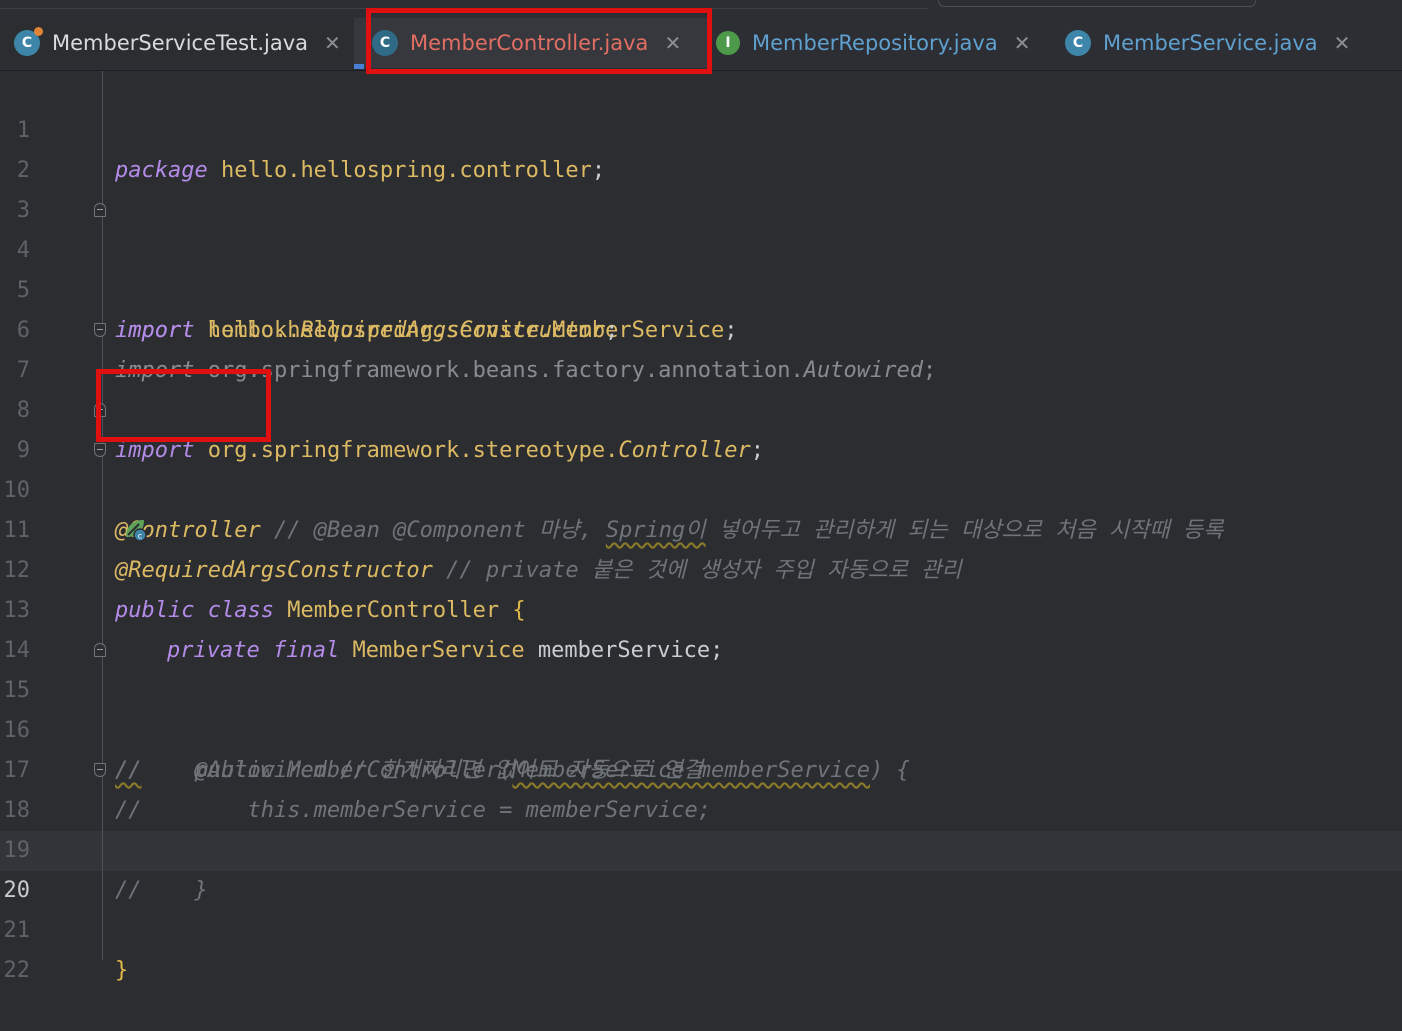  I want to click on code-line: 2, so click(701, 147).